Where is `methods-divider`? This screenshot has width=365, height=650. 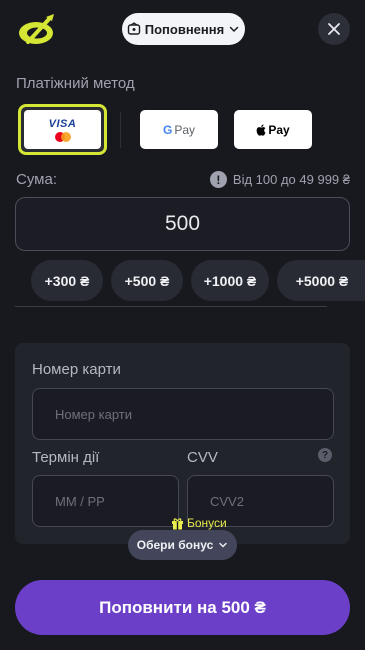
methods-divider is located at coordinates (120, 130).